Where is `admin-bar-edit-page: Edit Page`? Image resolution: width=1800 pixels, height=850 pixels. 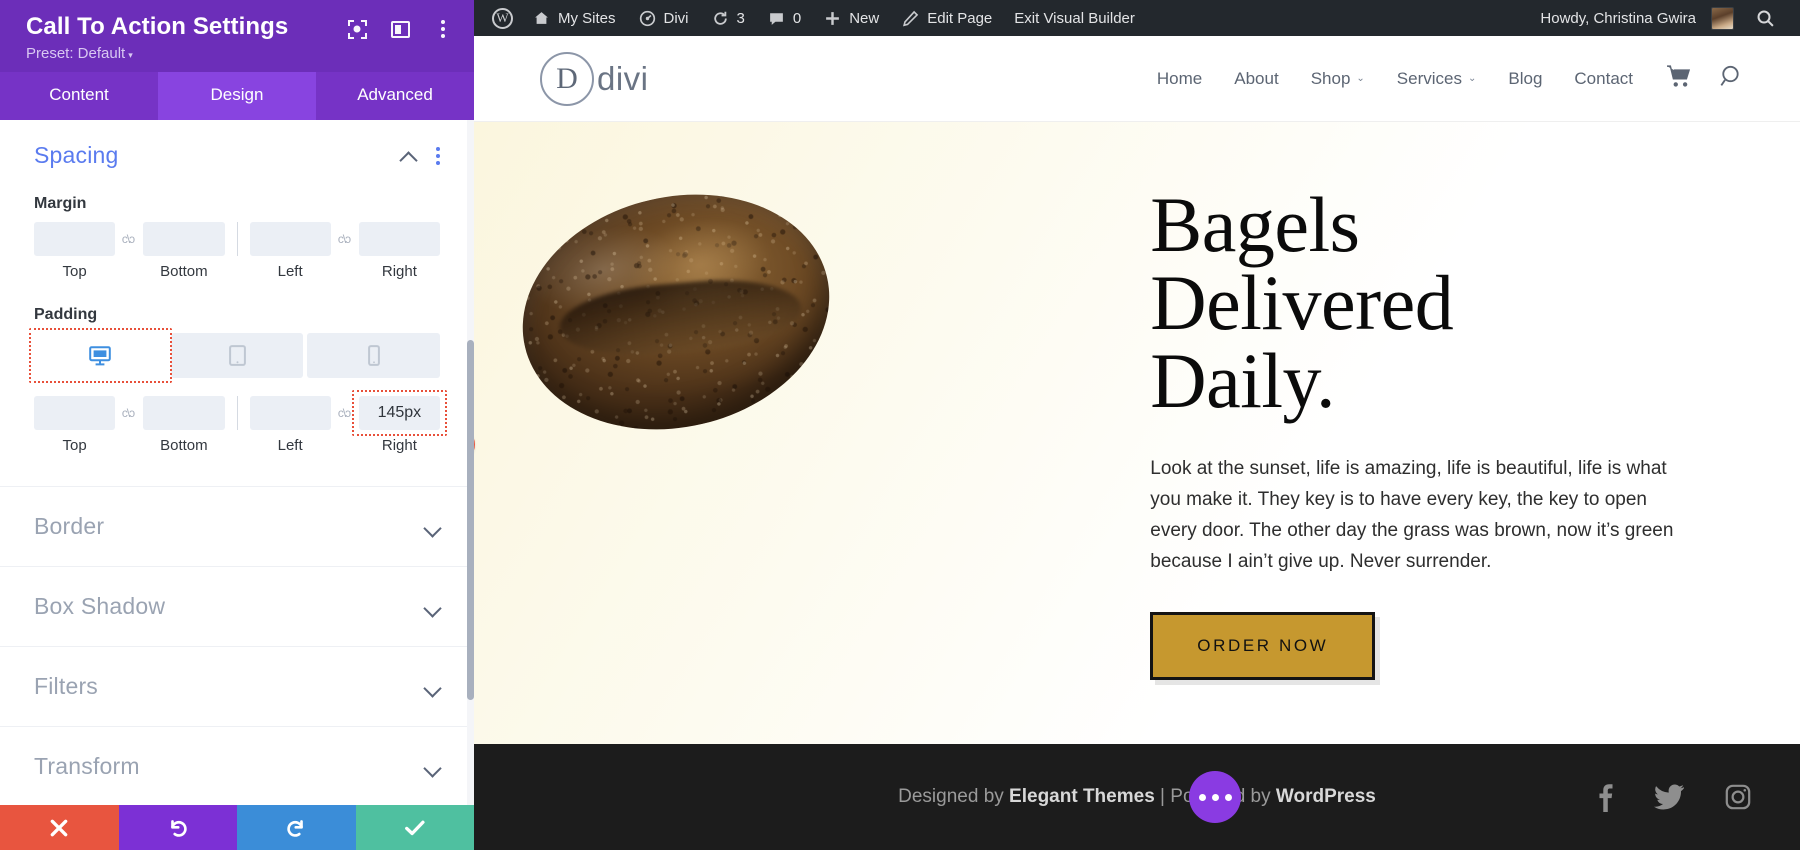 admin-bar-edit-page: Edit Page is located at coordinates (946, 18).